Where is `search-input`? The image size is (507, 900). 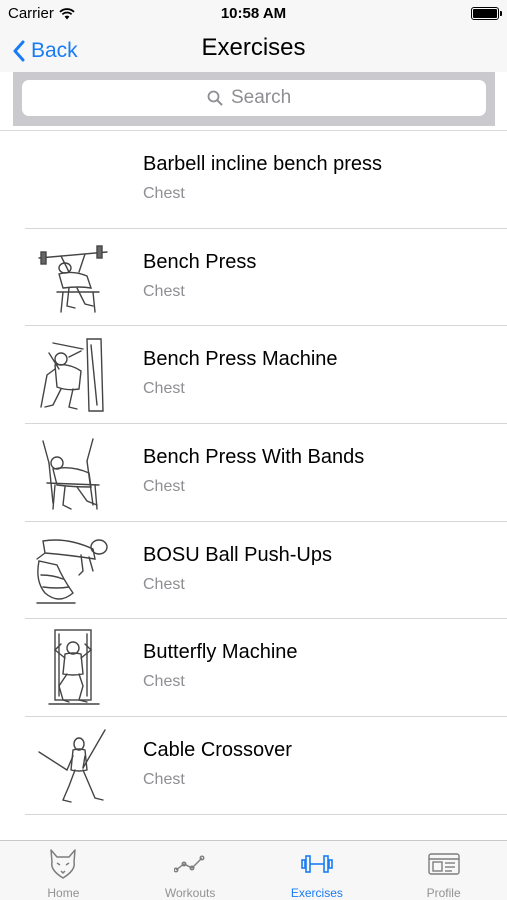 search-input is located at coordinates (266, 98).